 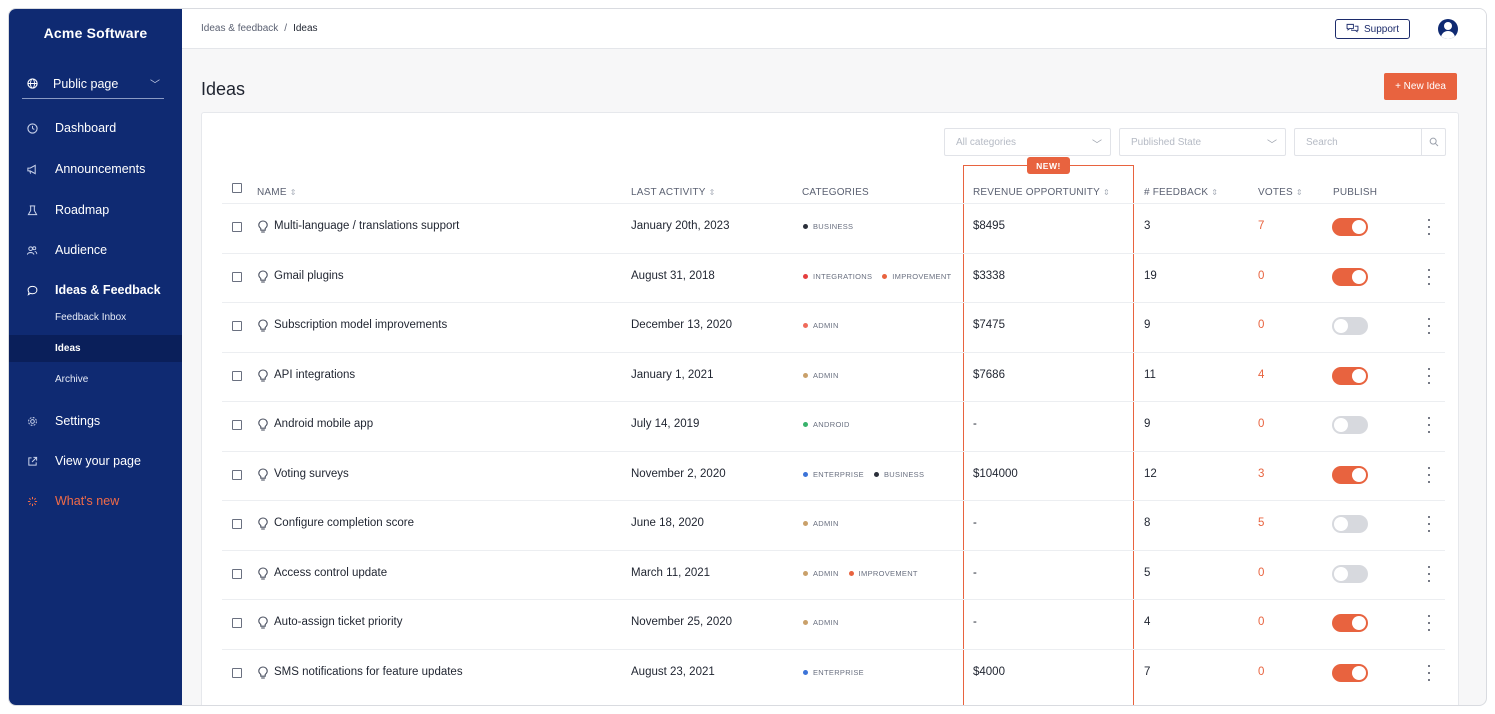 What do you see at coordinates (277, 192) in the screenshot?
I see `column-header-name: NAME ⇕` at bounding box center [277, 192].